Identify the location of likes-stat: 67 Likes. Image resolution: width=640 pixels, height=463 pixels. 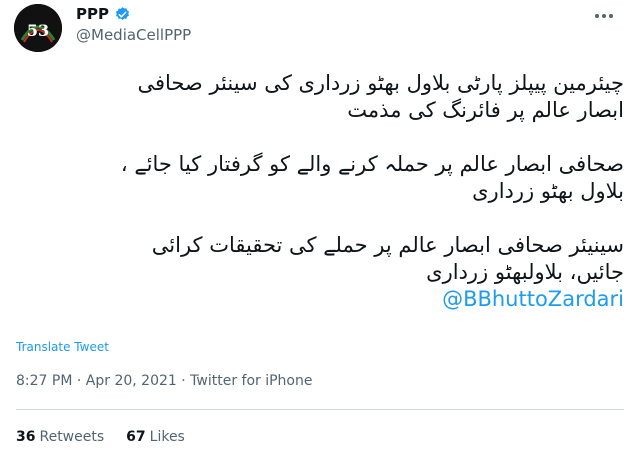
(155, 437).